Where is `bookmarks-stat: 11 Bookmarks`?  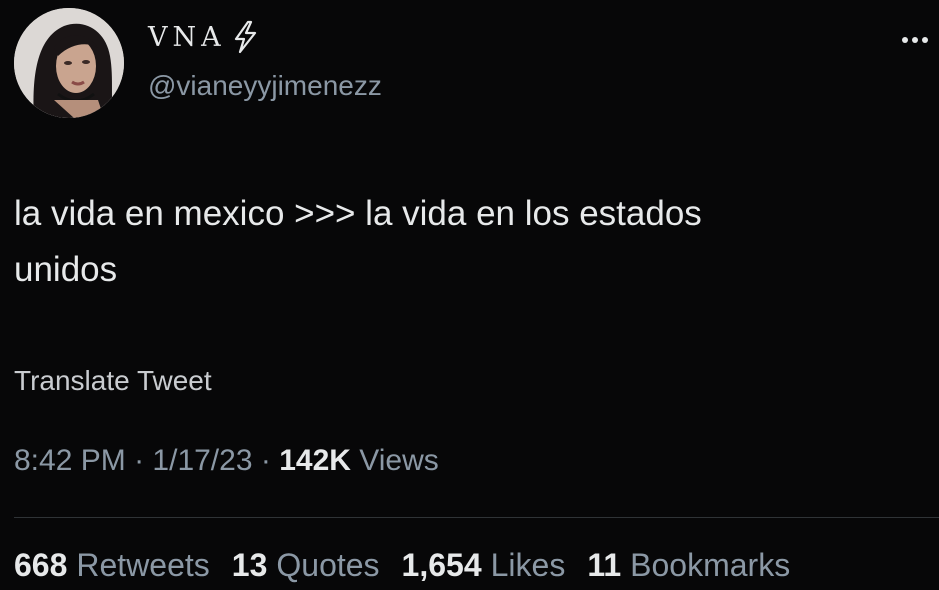 bookmarks-stat: 11 Bookmarks is located at coordinates (688, 565).